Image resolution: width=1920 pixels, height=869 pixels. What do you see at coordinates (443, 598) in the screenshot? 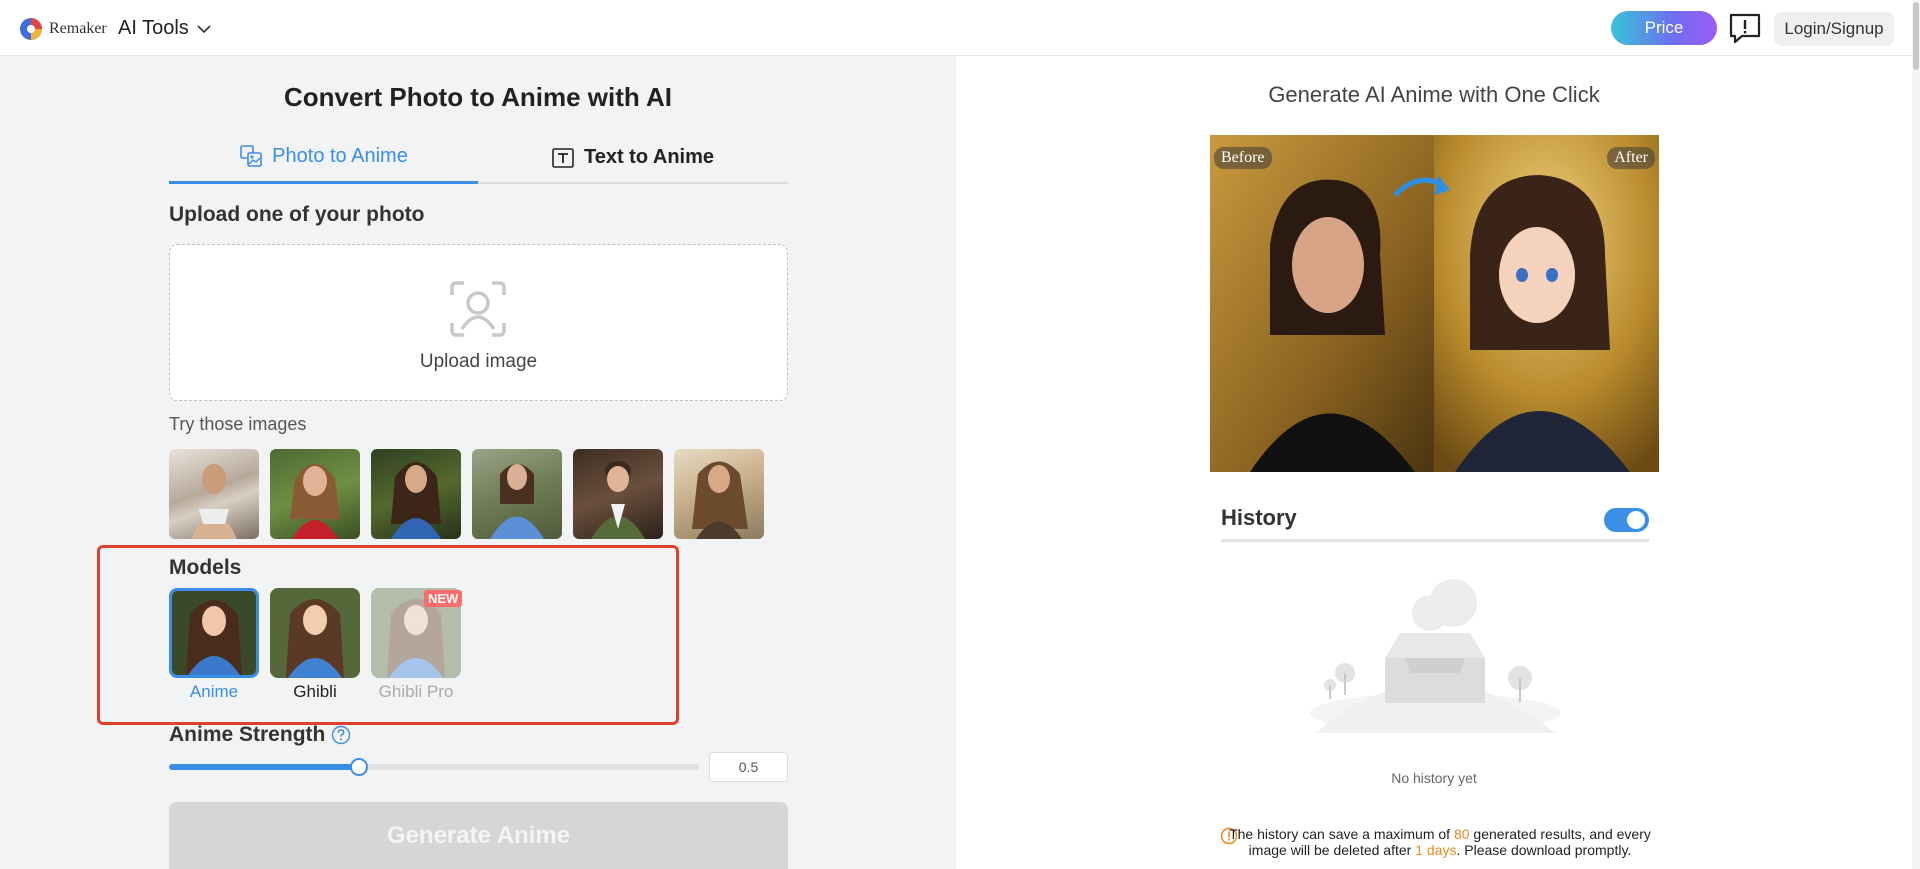
I see `new-badge: NEW` at bounding box center [443, 598].